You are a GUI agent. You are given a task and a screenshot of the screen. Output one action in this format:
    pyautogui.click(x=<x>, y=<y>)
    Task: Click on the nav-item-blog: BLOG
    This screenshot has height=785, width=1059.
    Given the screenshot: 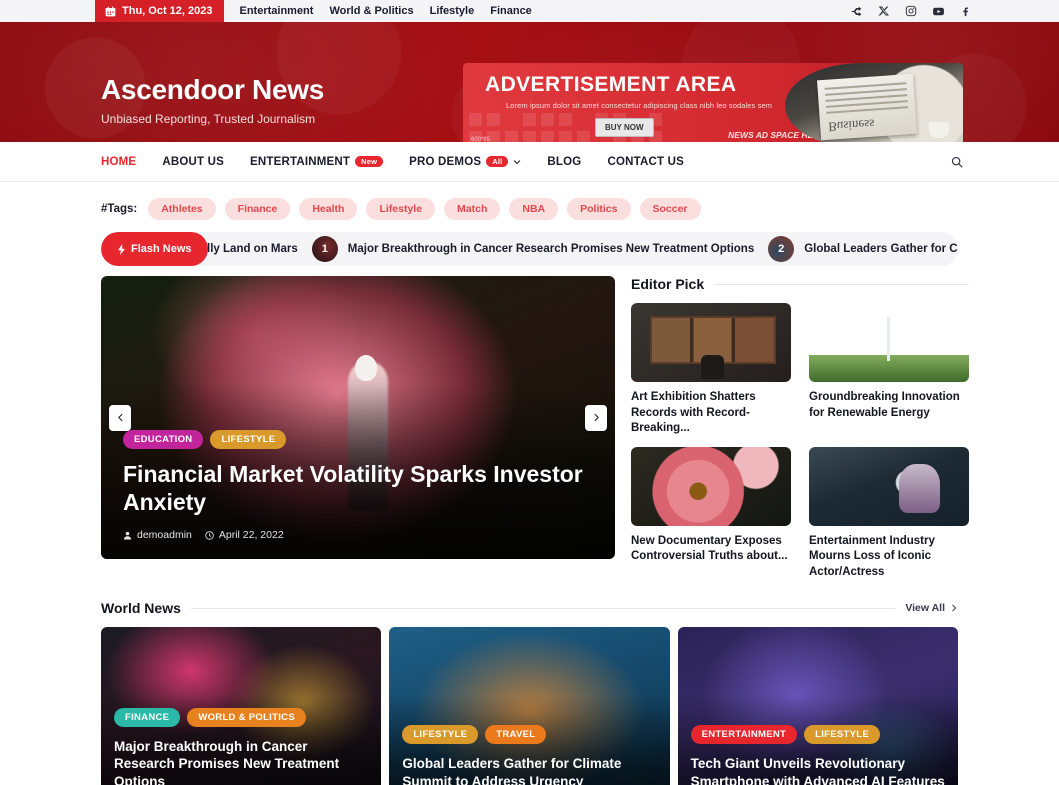 What is the action you would take?
    pyautogui.click(x=564, y=162)
    